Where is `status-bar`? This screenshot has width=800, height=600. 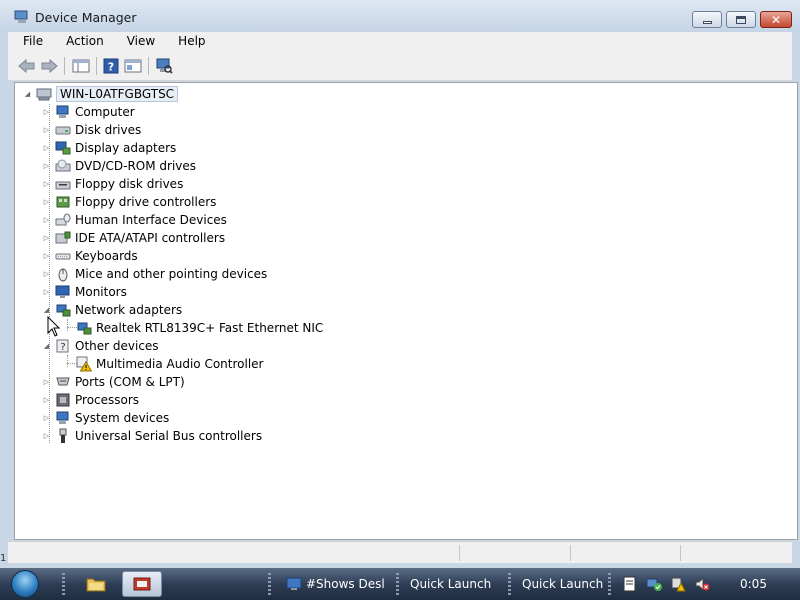 status-bar is located at coordinates (400, 552).